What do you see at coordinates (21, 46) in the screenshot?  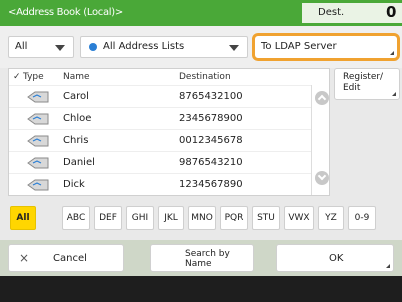 I see `type-select-value: All` at bounding box center [21, 46].